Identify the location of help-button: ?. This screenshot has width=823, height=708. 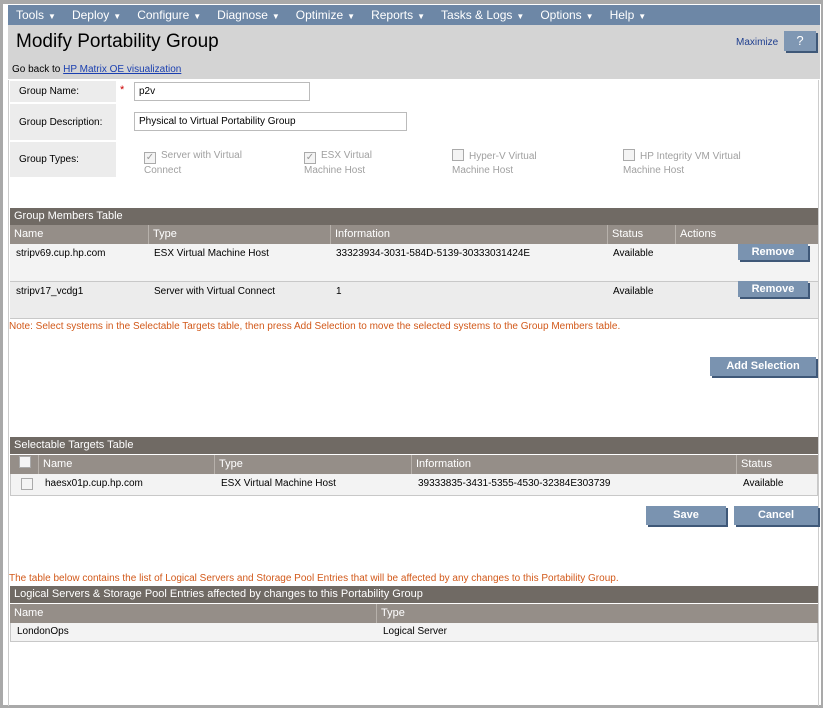
(800, 41).